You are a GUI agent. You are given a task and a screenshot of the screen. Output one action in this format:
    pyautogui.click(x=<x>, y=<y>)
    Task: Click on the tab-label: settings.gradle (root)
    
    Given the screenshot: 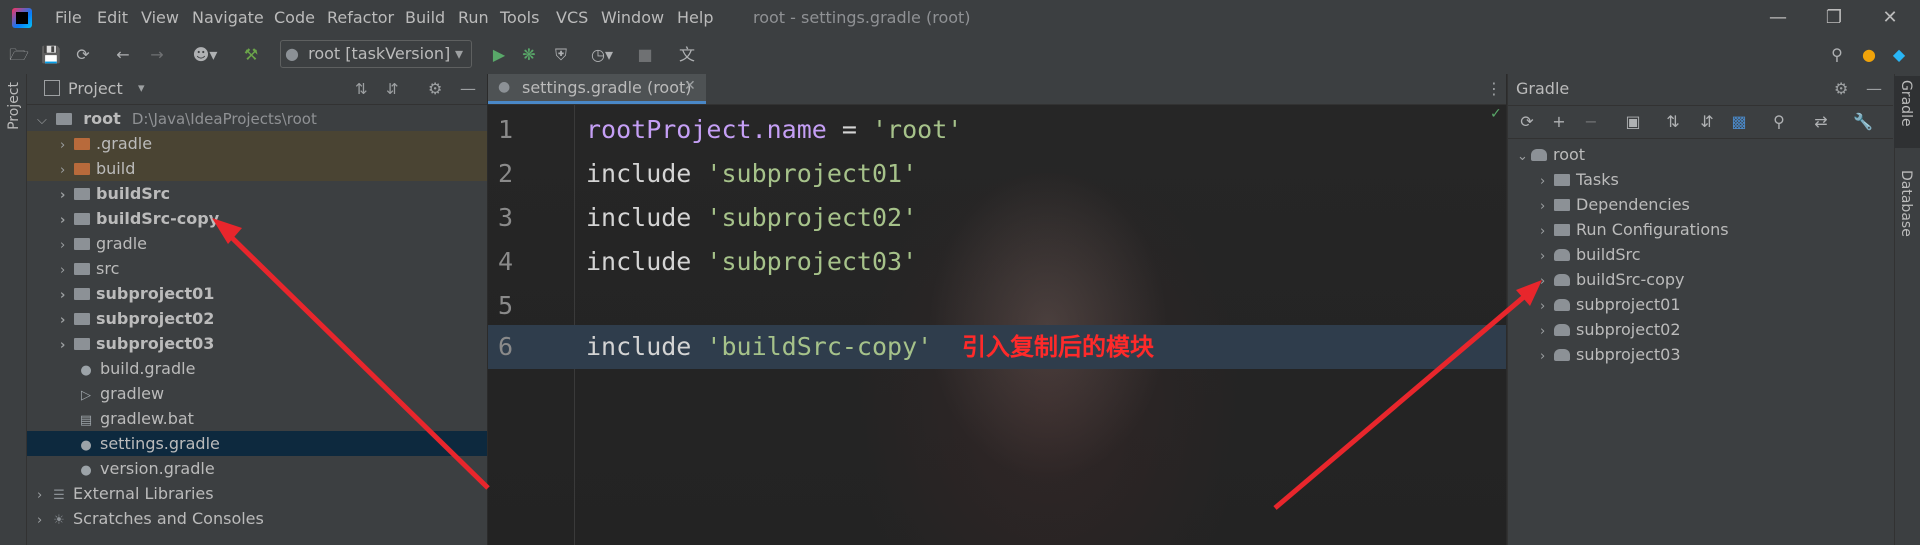 What is the action you would take?
    pyautogui.click(x=607, y=87)
    